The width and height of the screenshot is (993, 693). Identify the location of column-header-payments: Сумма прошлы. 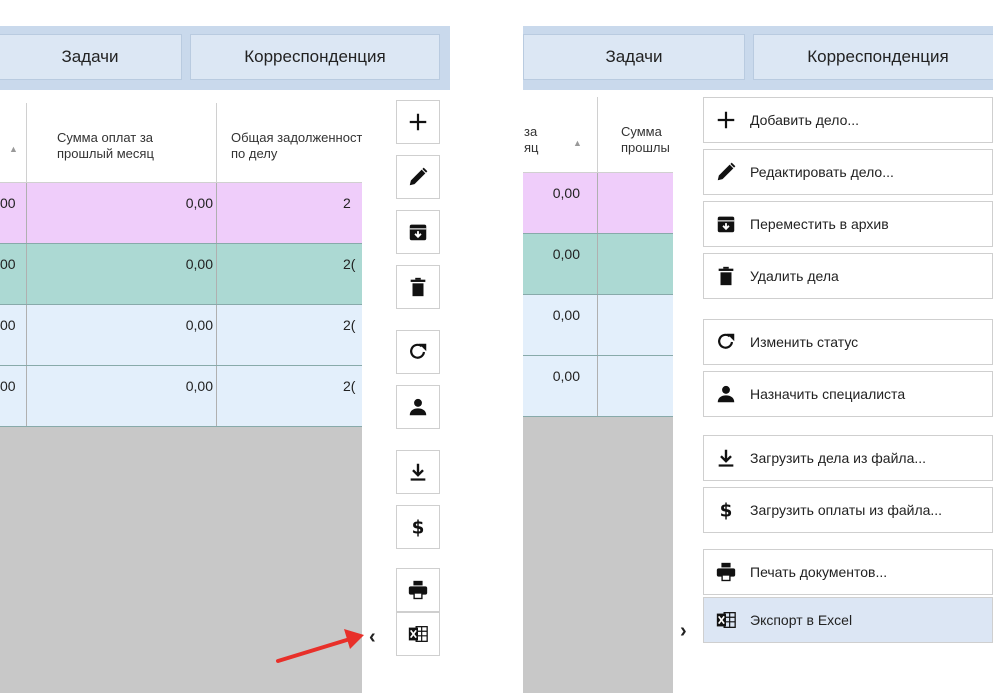
(635, 135).